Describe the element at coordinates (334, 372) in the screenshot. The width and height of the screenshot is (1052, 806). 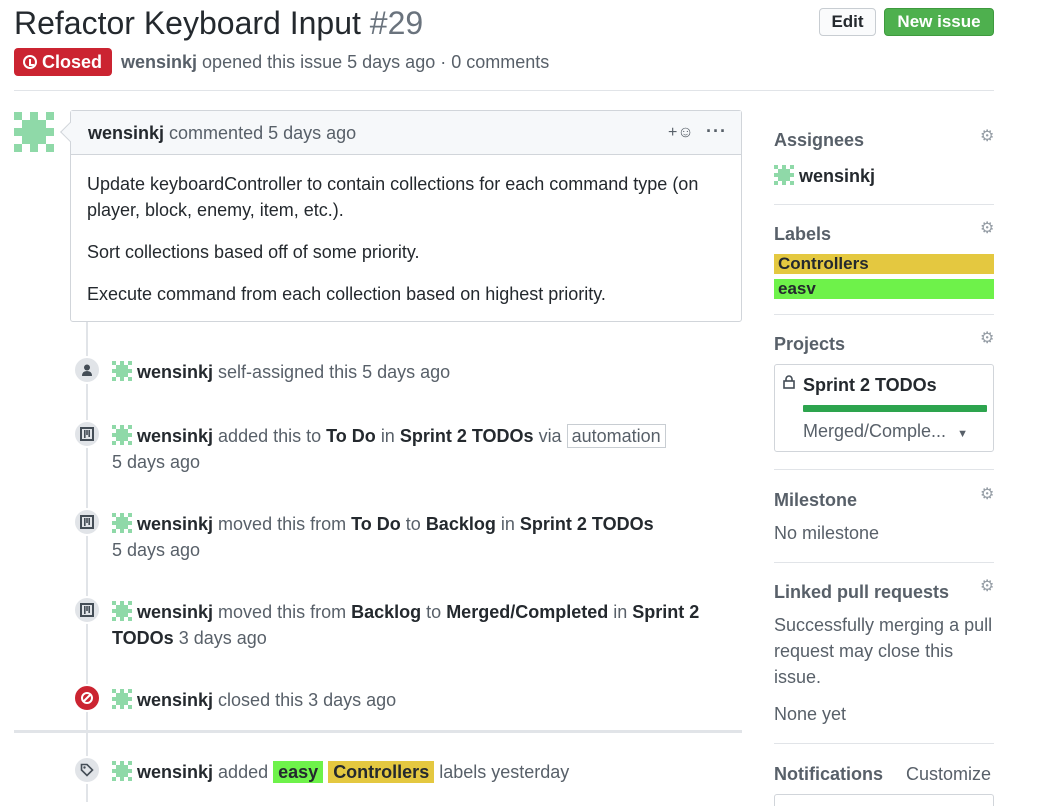
I see `event-text: self-assigned this 5 days ago` at that location.